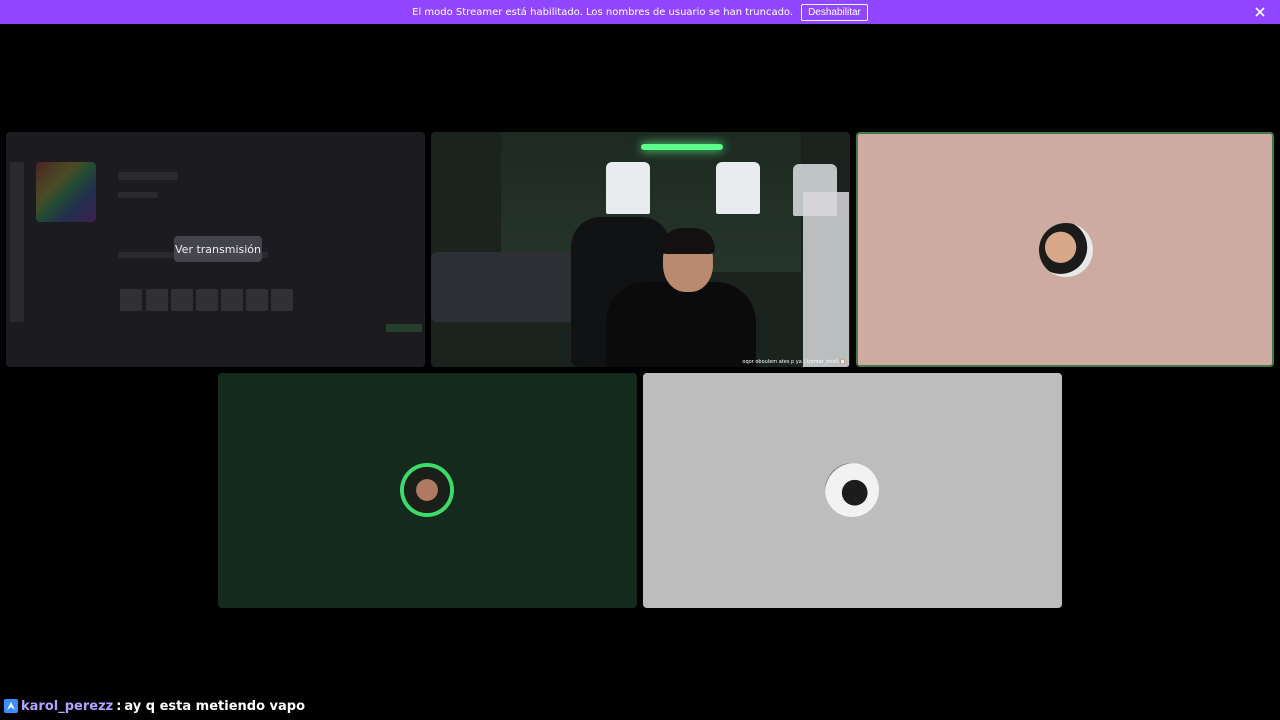 The height and width of the screenshot is (720, 1280). Describe the element at coordinates (682, 147) in the screenshot. I see `led-strip` at that location.